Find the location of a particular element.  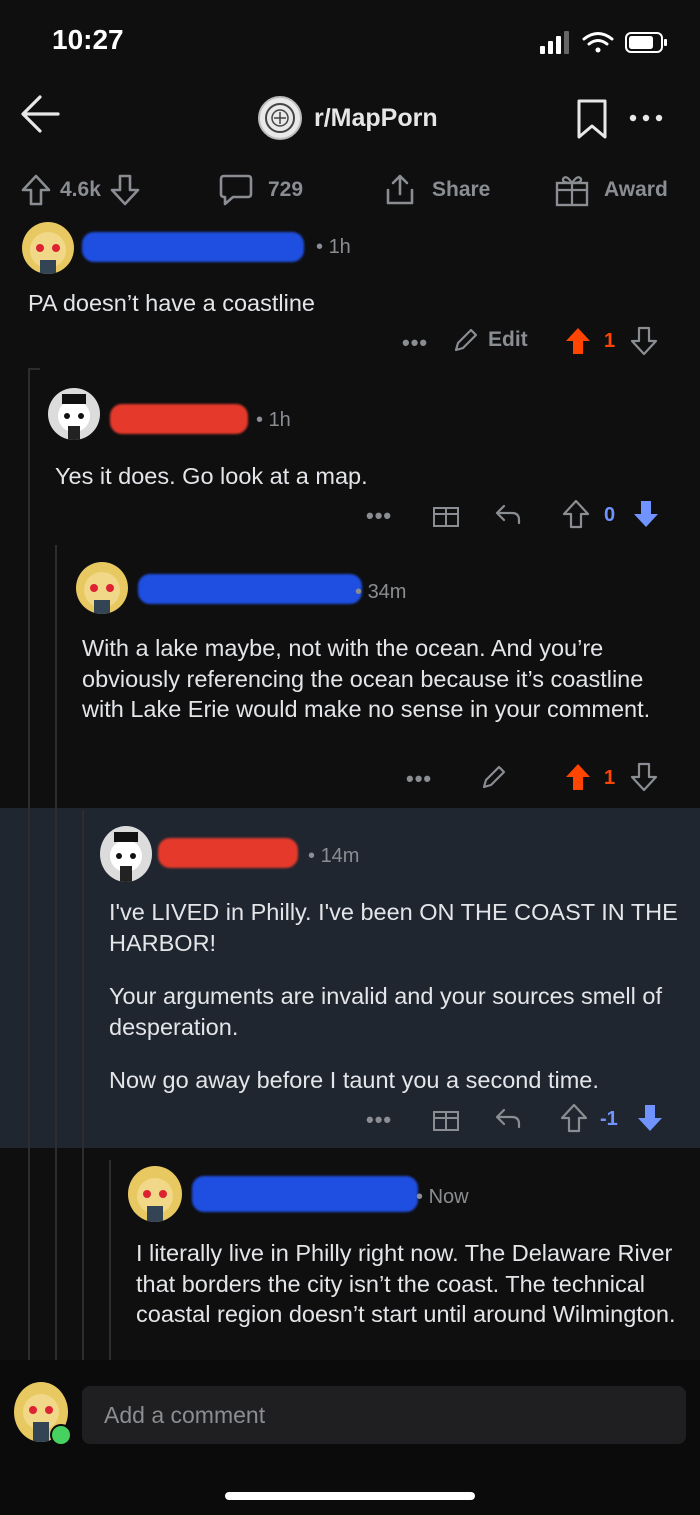

comment-count: 729 is located at coordinates (286, 189).